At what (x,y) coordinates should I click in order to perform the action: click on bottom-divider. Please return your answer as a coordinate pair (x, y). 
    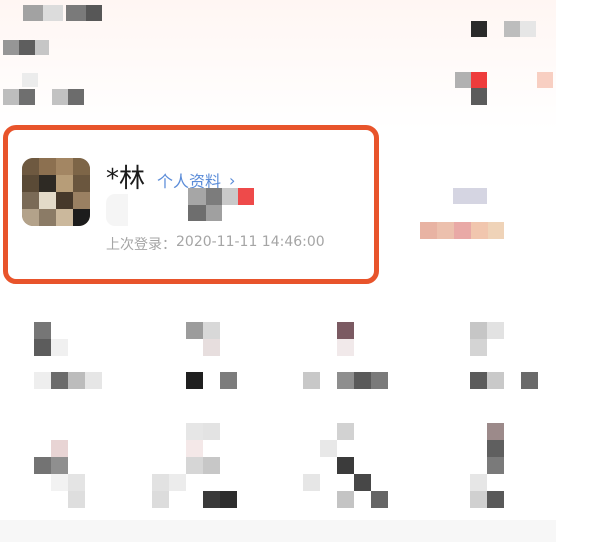
    Looking at the image, I should click on (278, 531).